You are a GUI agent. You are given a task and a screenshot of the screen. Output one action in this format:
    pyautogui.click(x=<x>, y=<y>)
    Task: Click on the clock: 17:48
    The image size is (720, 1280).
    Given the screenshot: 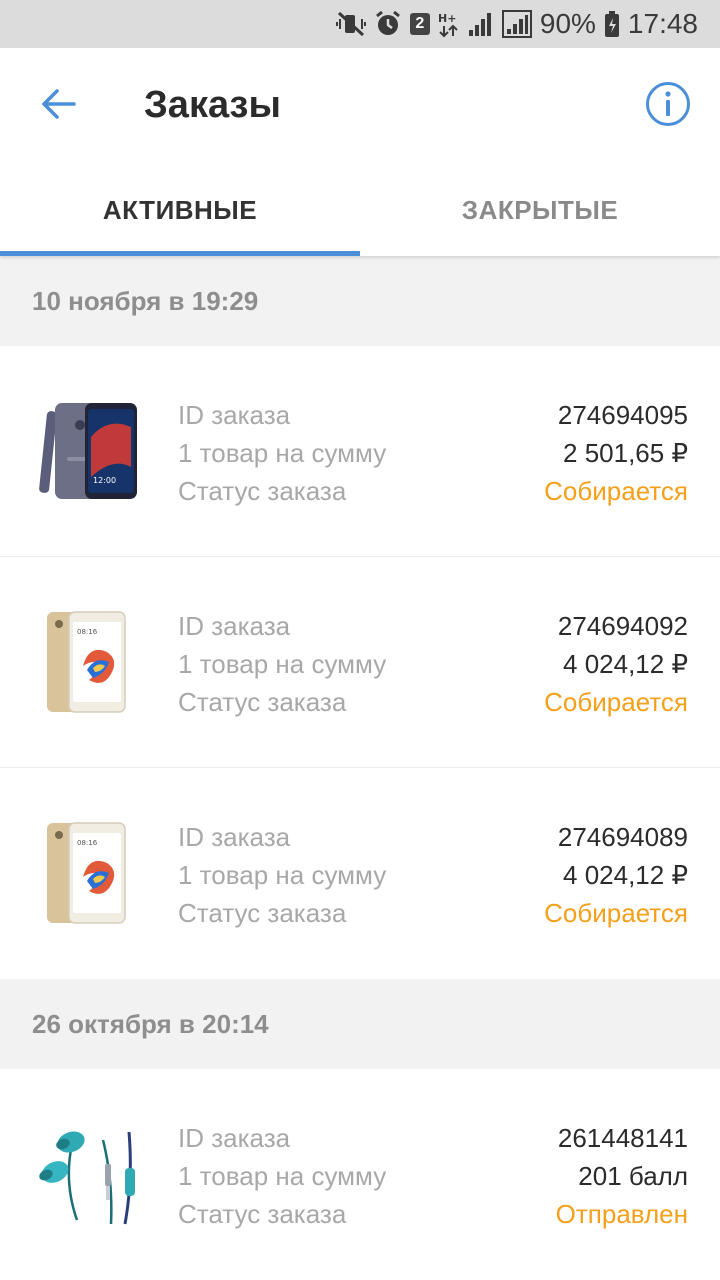 What is the action you would take?
    pyautogui.click(x=662, y=23)
    